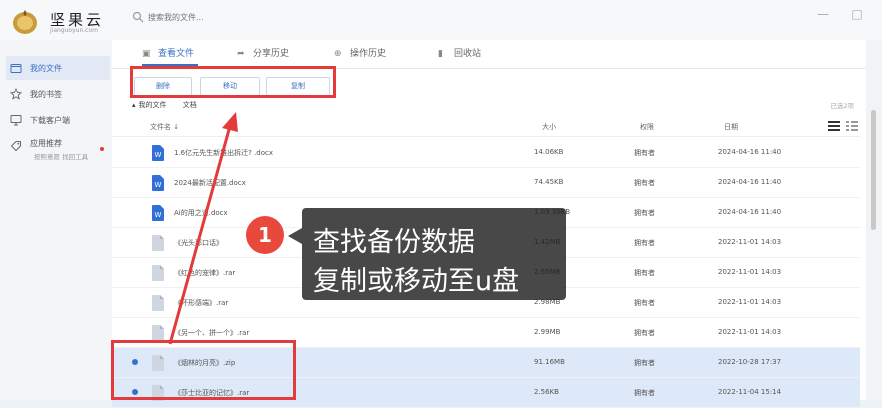  Describe the element at coordinates (203, 228) in the screenshot. I see `annotation-arrow` at that location.